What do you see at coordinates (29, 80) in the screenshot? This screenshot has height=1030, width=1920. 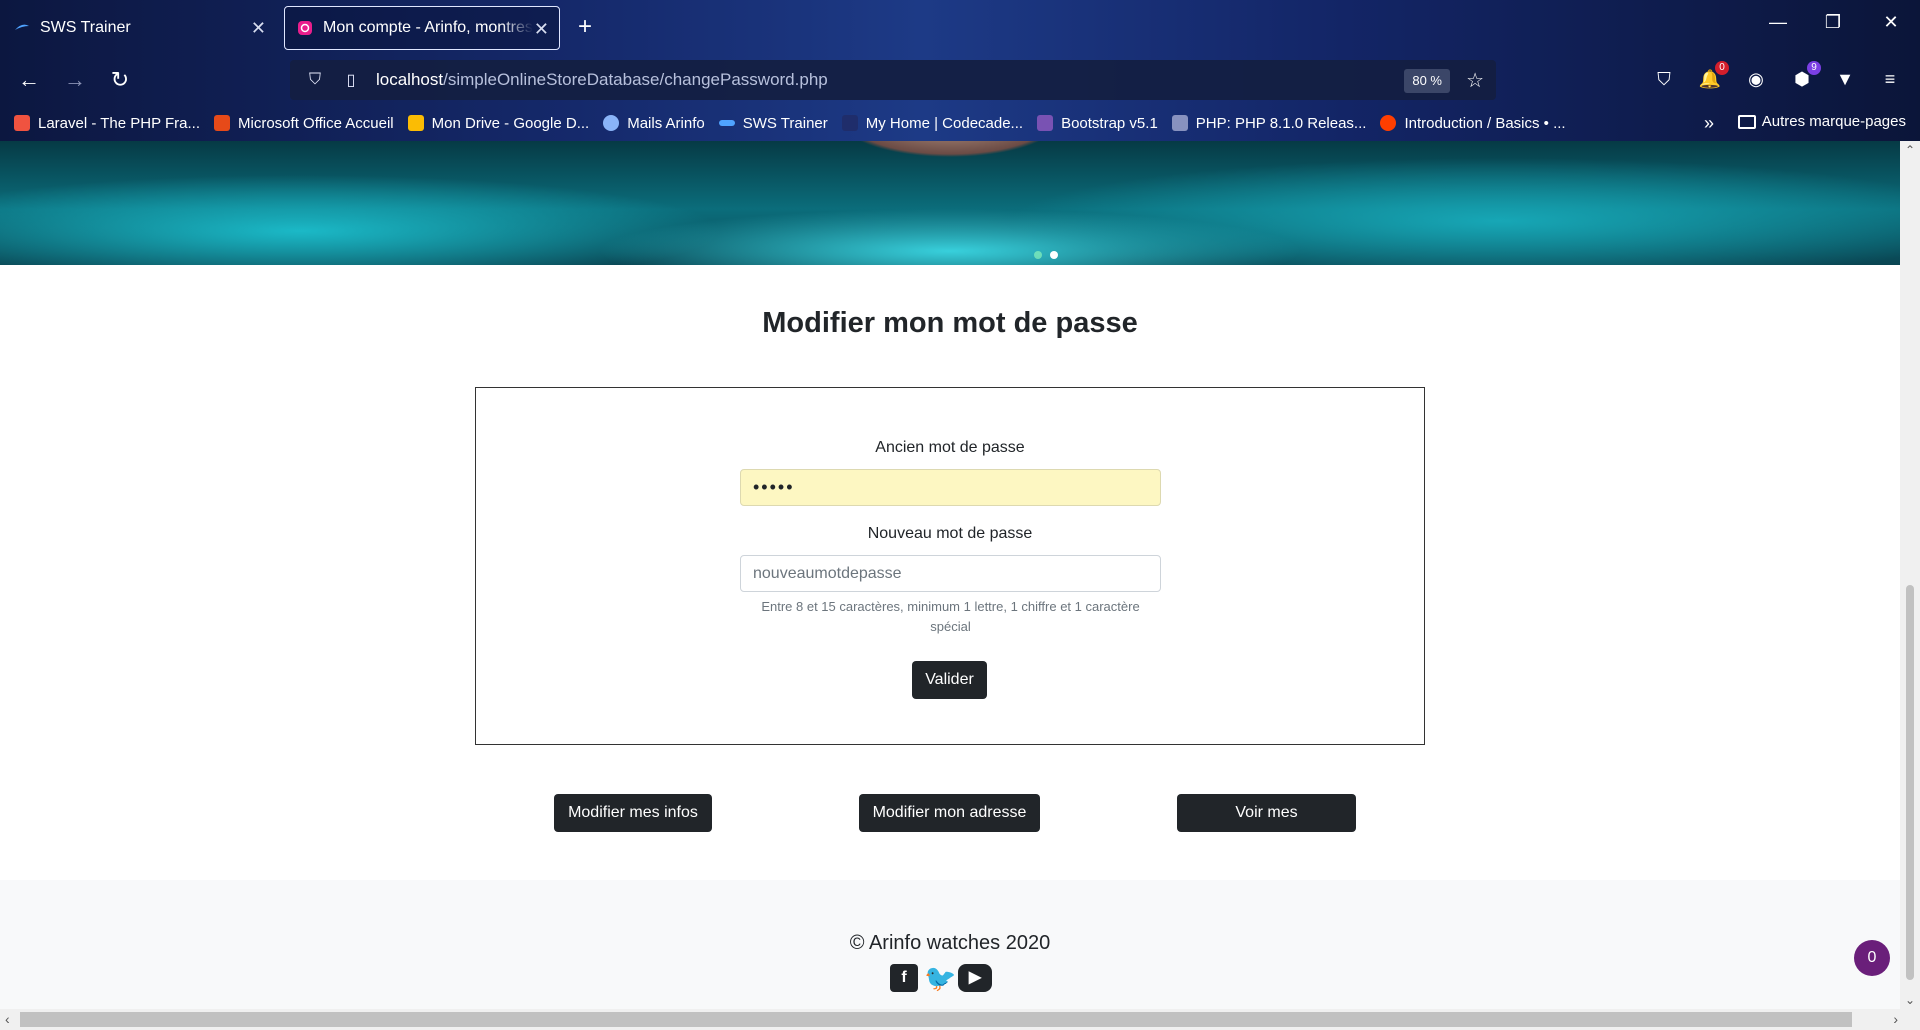 I see `back-icon: ←` at bounding box center [29, 80].